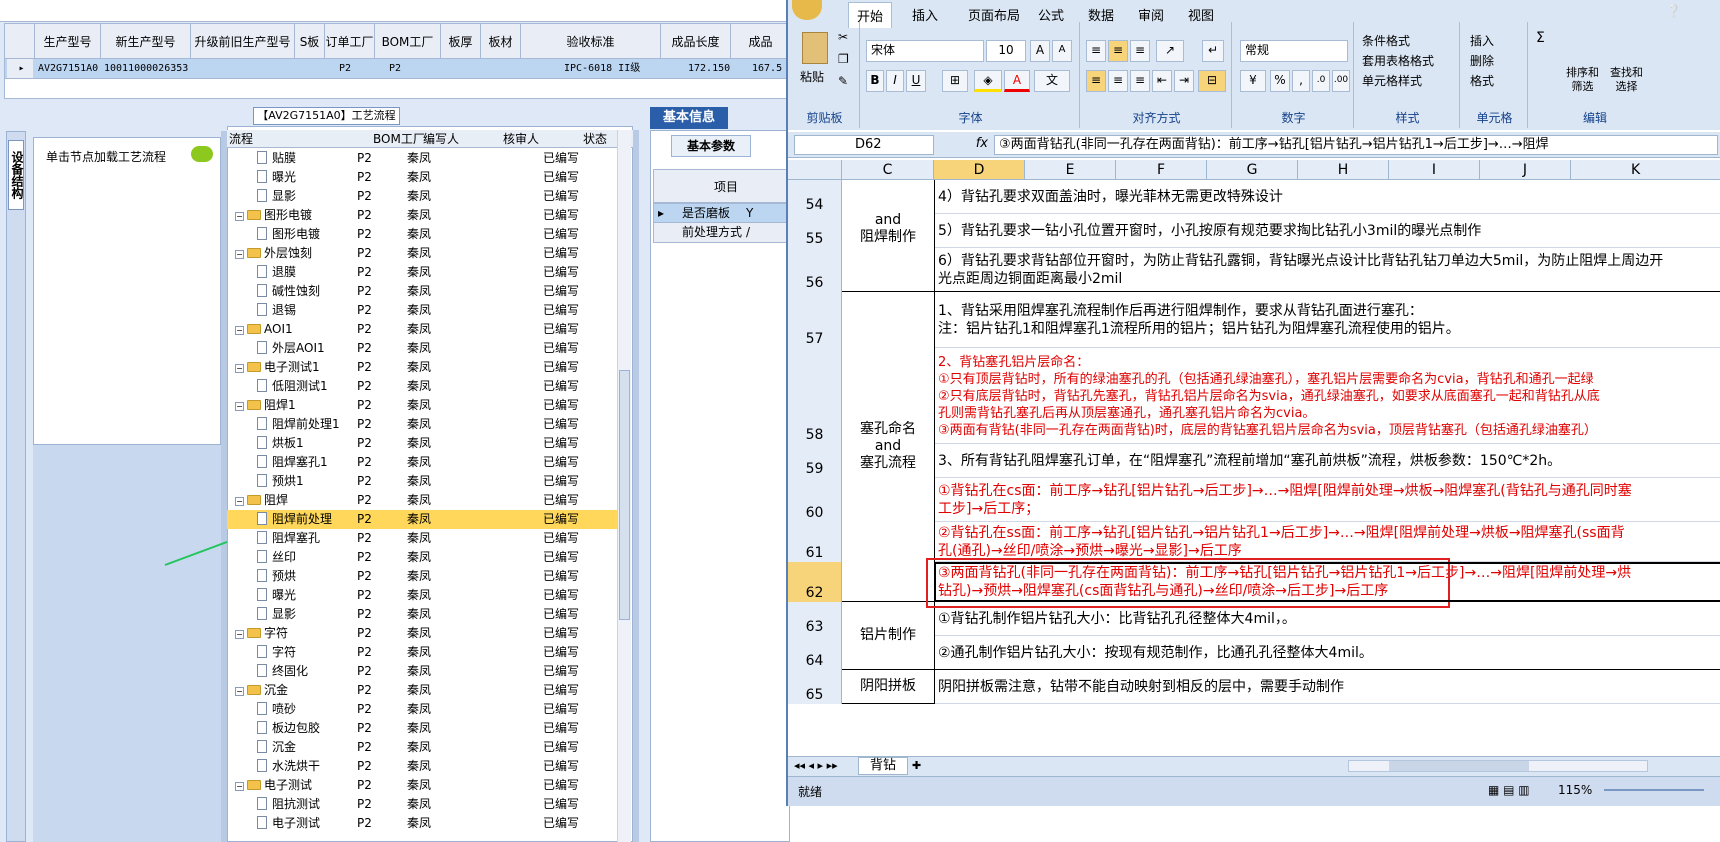 The height and width of the screenshot is (842, 1720). Describe the element at coordinates (815, 500) in the screenshot. I see `row-header: 60` at that location.